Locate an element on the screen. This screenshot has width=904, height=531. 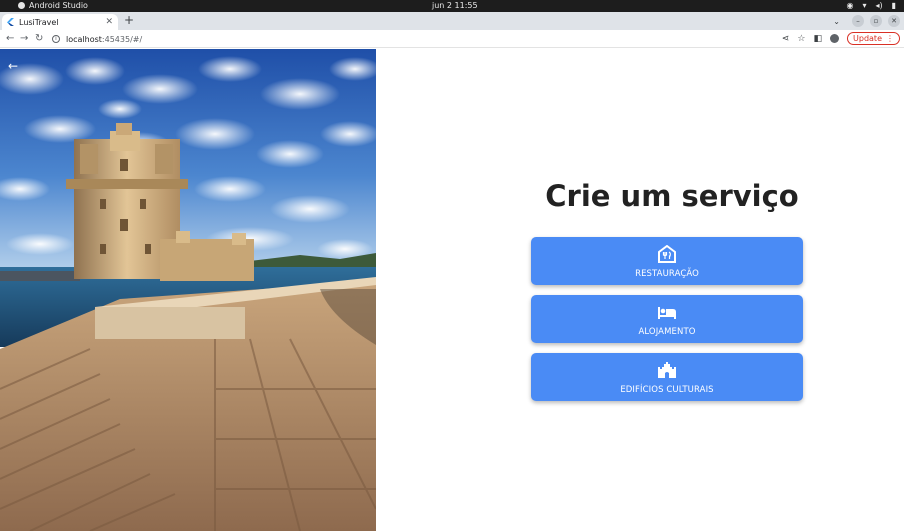
system-top-bar: Android Studio jun 2 11:55 ◉ ▾ ◂) ▮ is located at coordinates (452, 6).